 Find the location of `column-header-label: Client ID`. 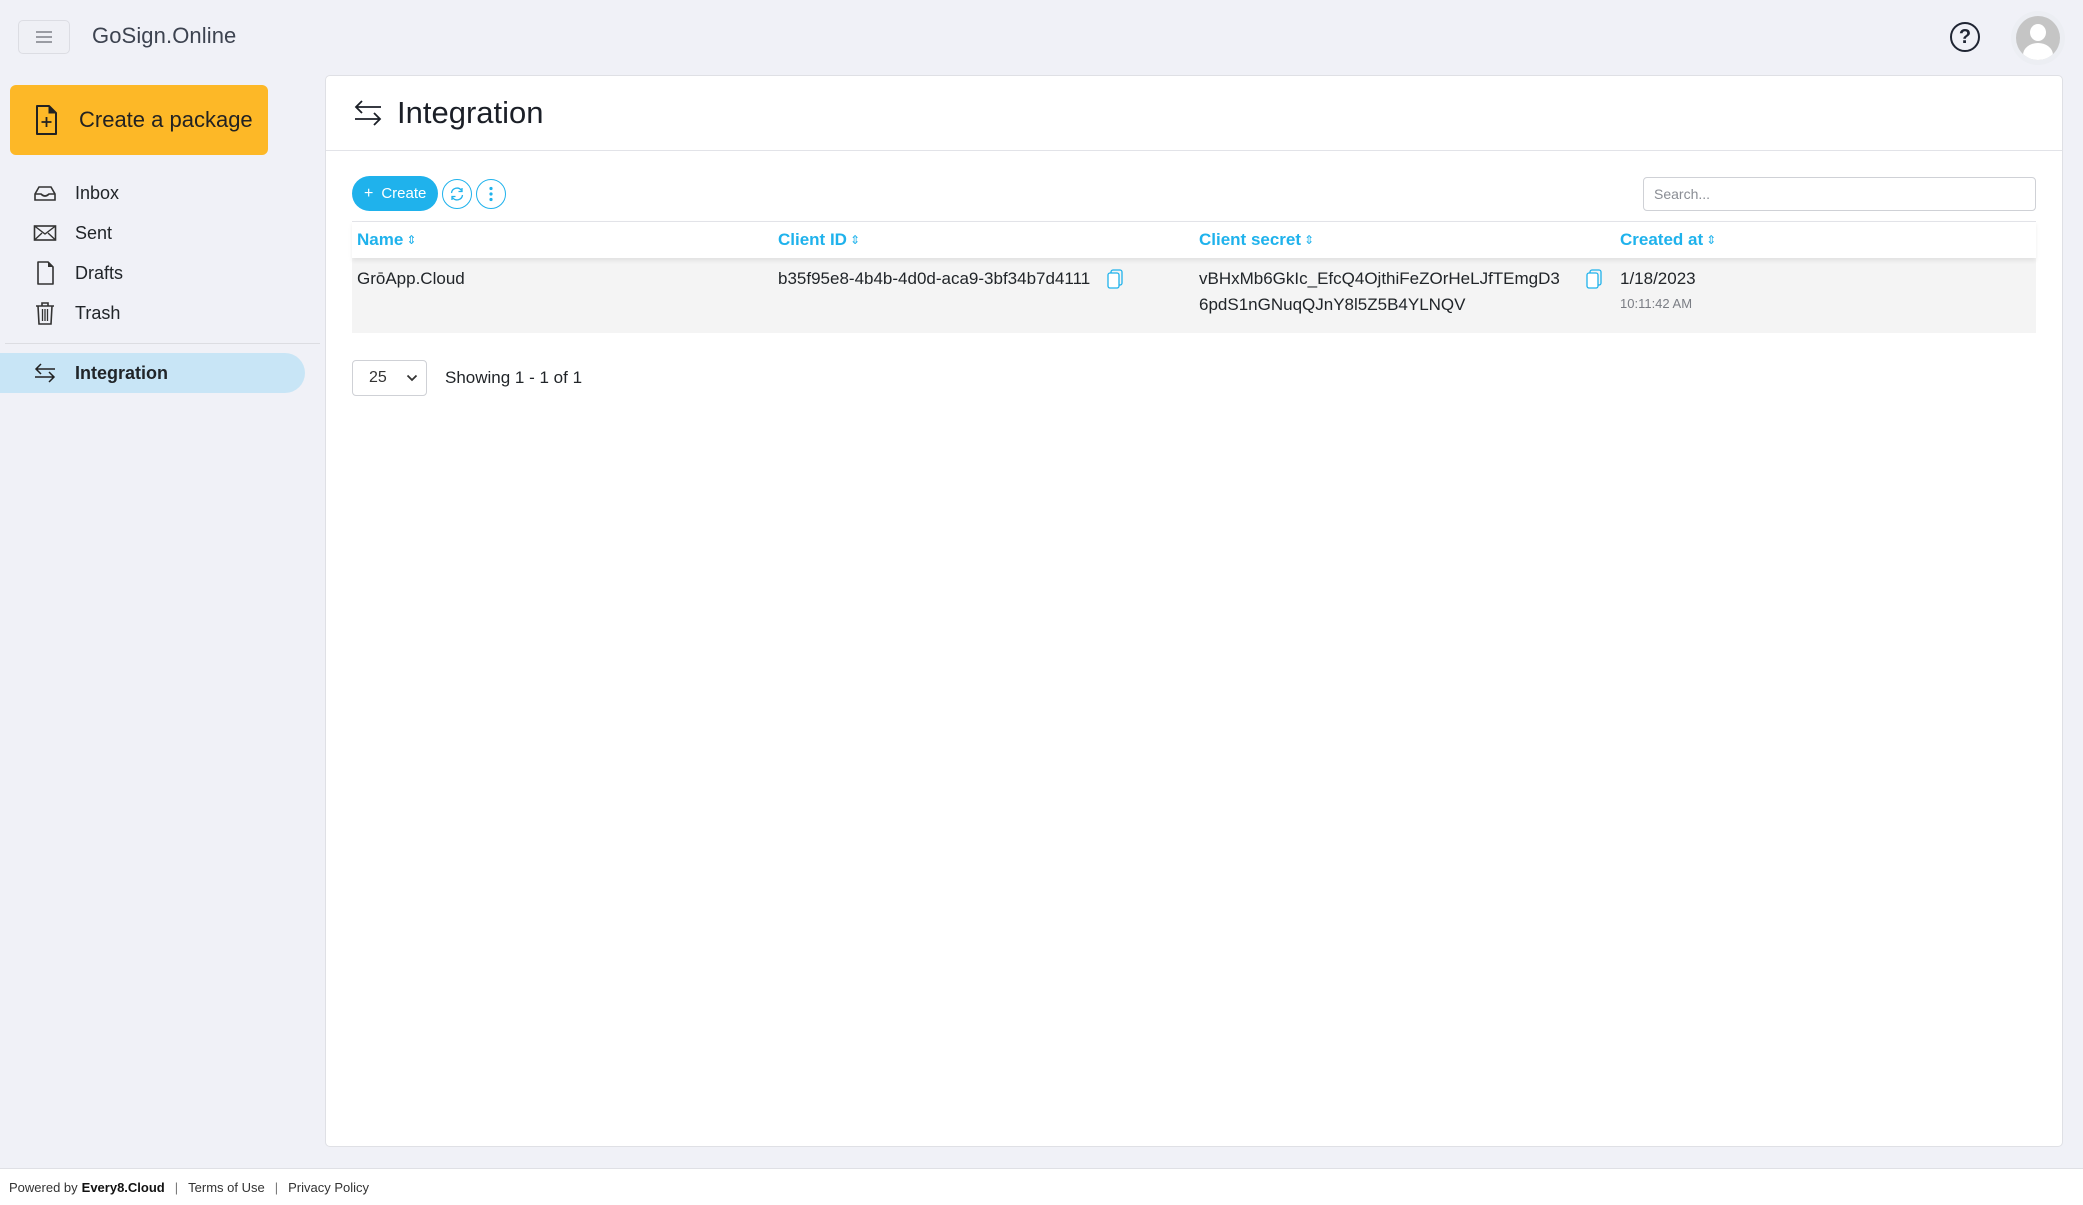

column-header-label: Client ID is located at coordinates (812, 239).